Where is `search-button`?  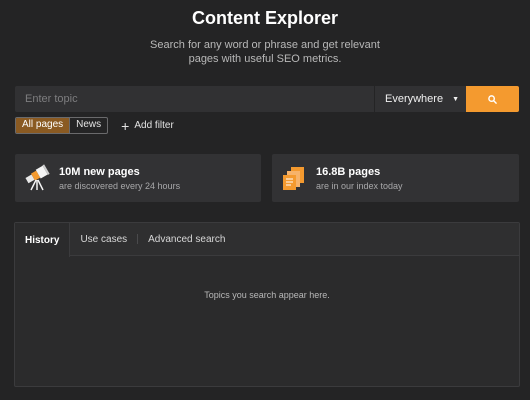
search-button is located at coordinates (492, 99).